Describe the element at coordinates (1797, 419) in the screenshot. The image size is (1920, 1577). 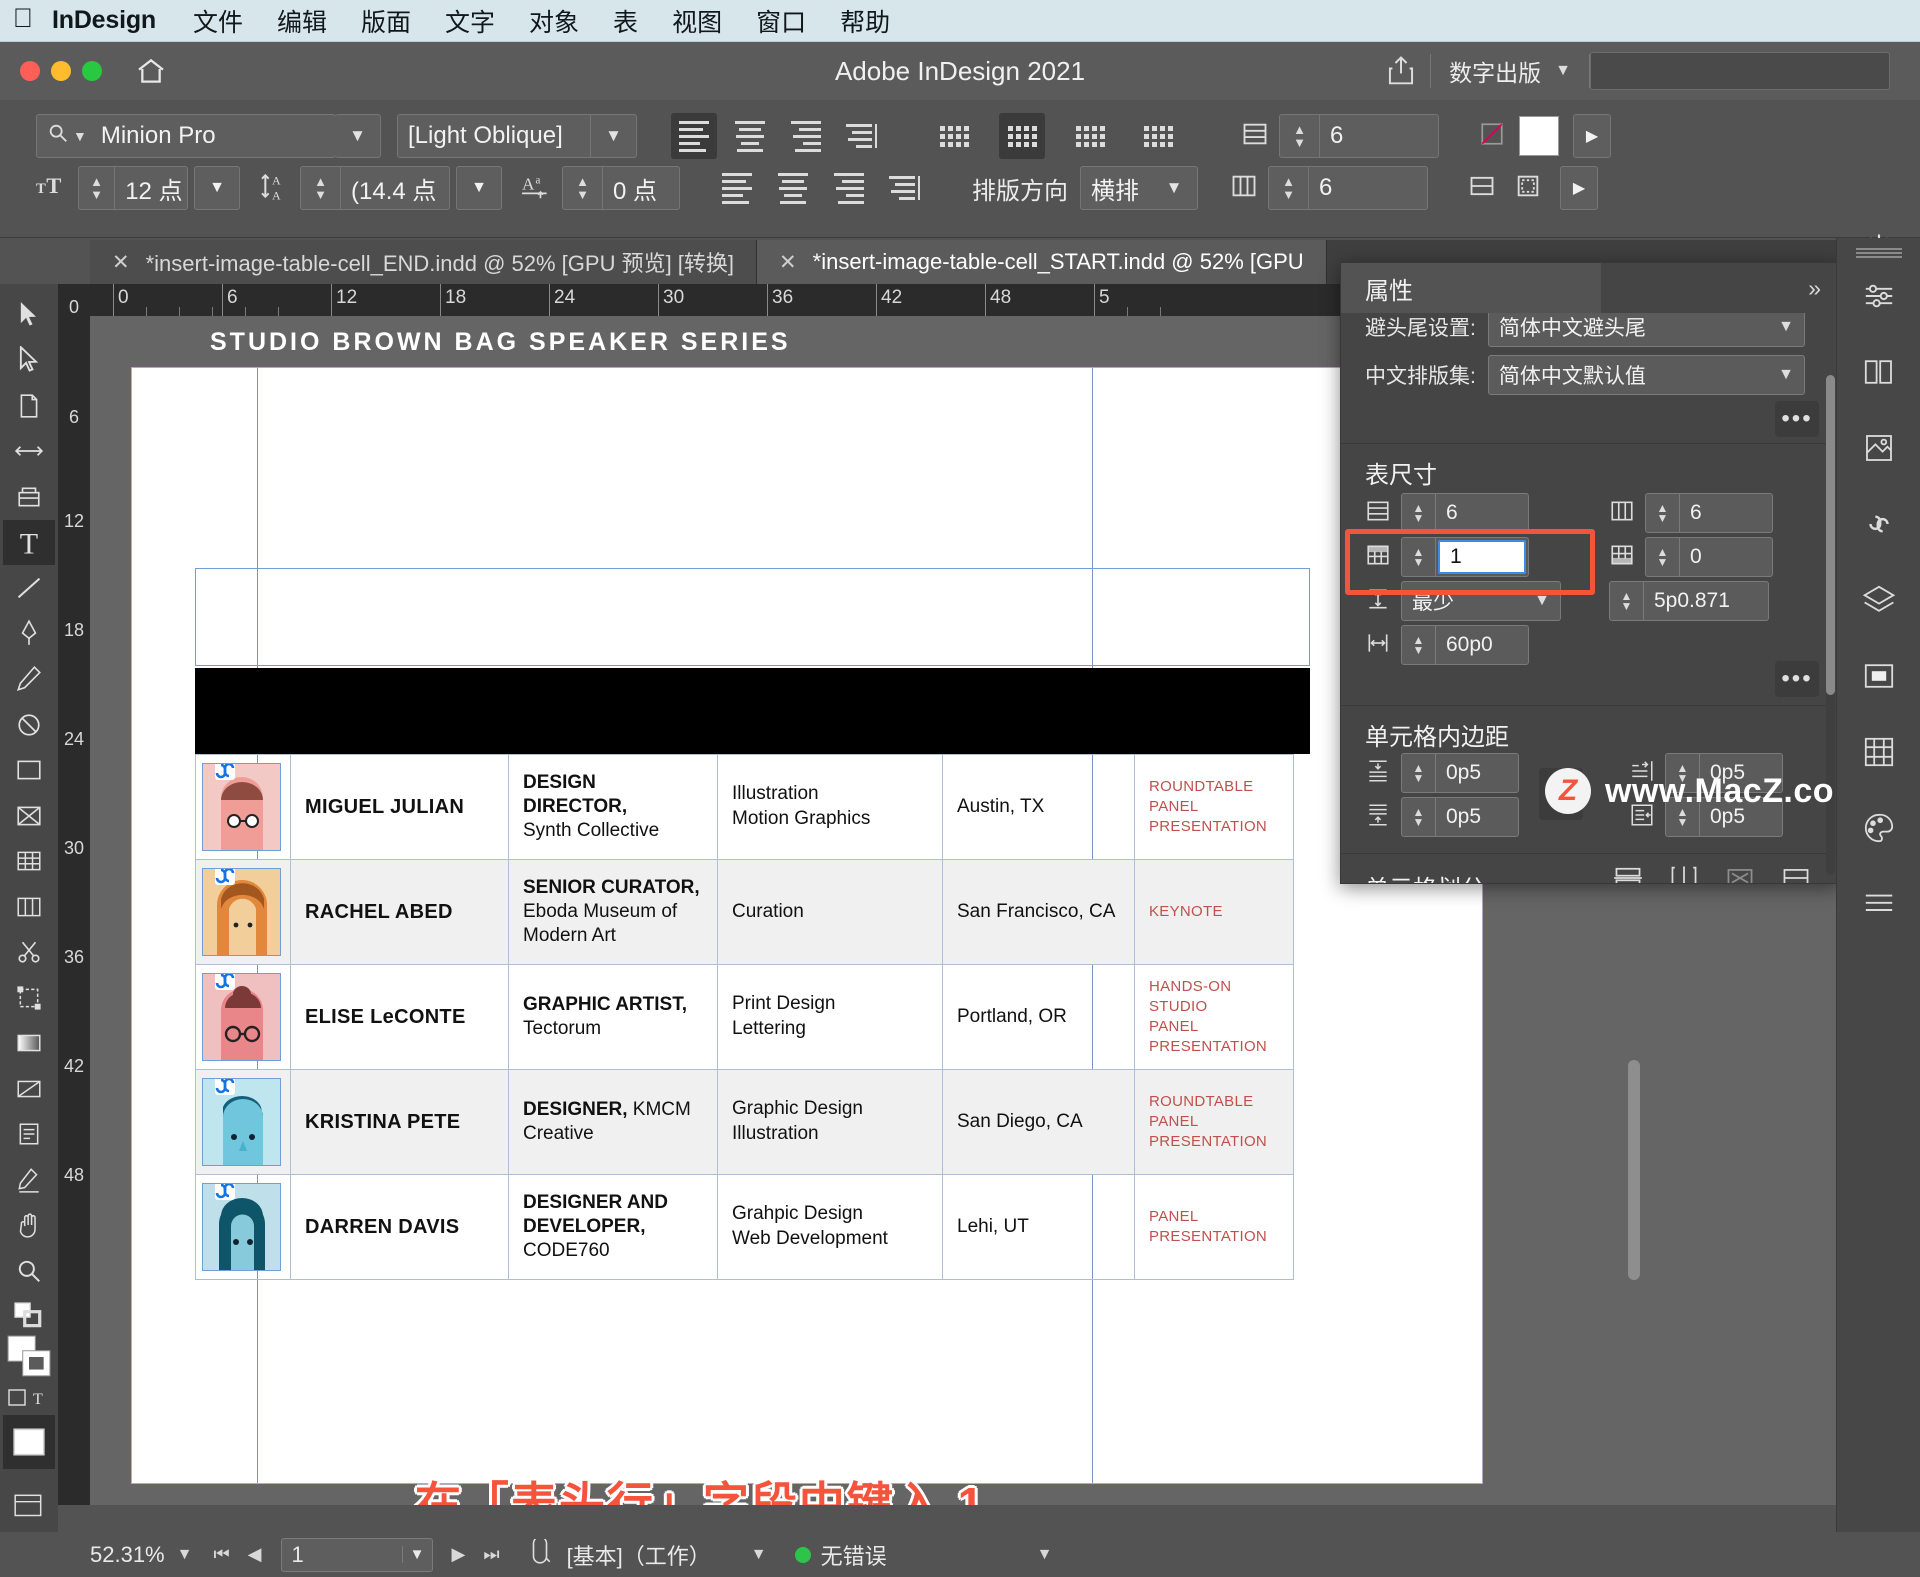
I see `text-more-options-ellipsis-icon: •••` at that location.